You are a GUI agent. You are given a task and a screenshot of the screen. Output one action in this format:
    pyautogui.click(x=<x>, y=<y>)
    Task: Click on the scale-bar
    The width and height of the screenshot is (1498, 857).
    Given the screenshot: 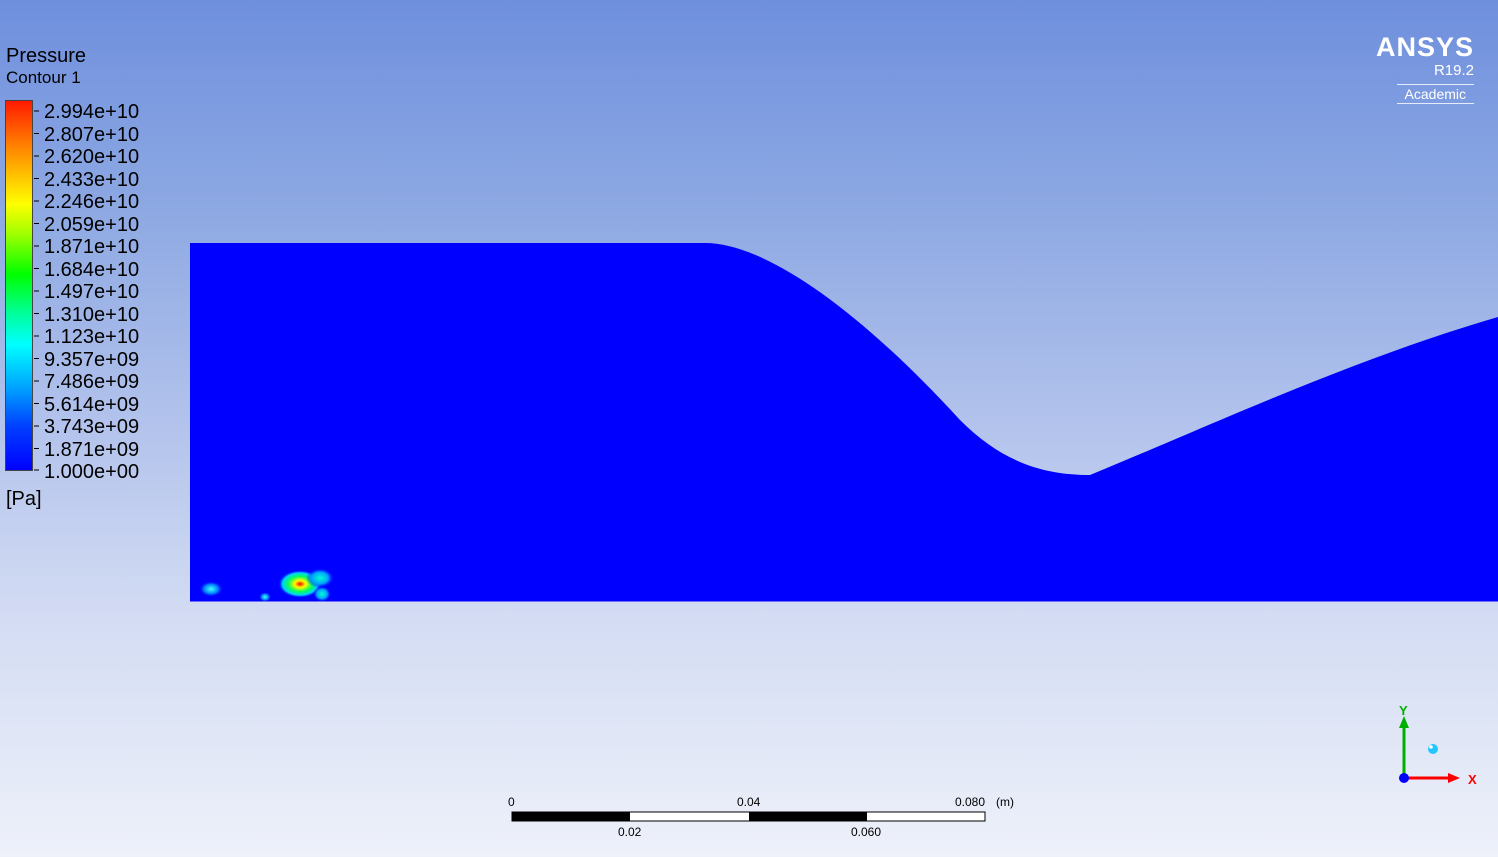 What is the action you would take?
    pyautogui.click(x=748, y=816)
    